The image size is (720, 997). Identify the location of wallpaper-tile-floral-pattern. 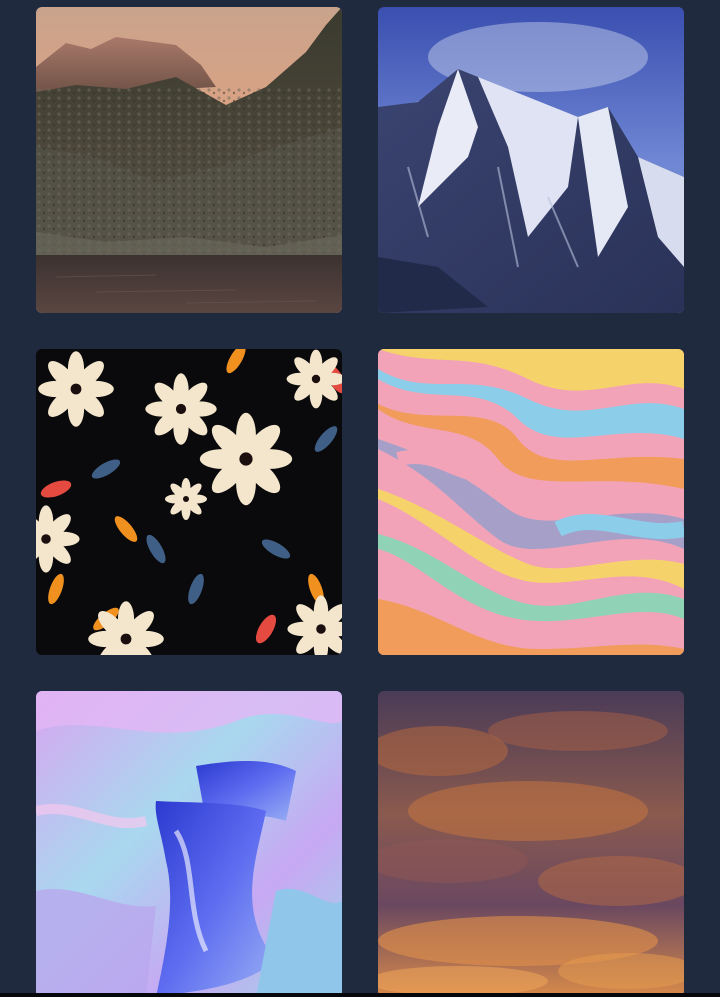
(189, 502).